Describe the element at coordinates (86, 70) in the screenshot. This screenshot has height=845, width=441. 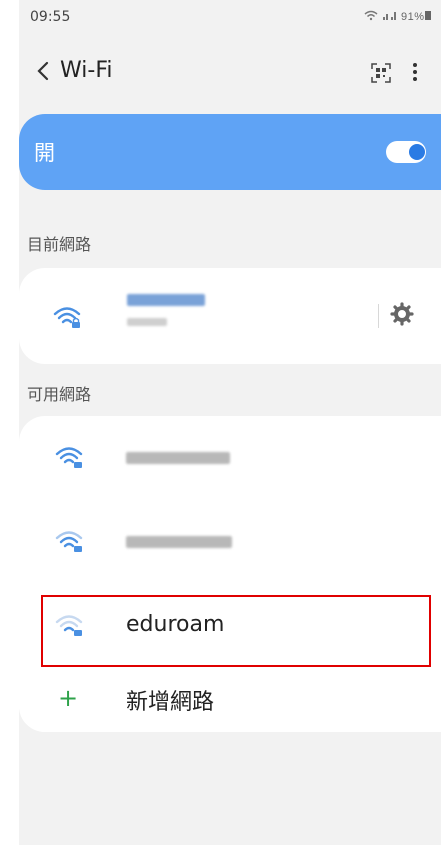
I see `page-title: Wi-Fi` at that location.